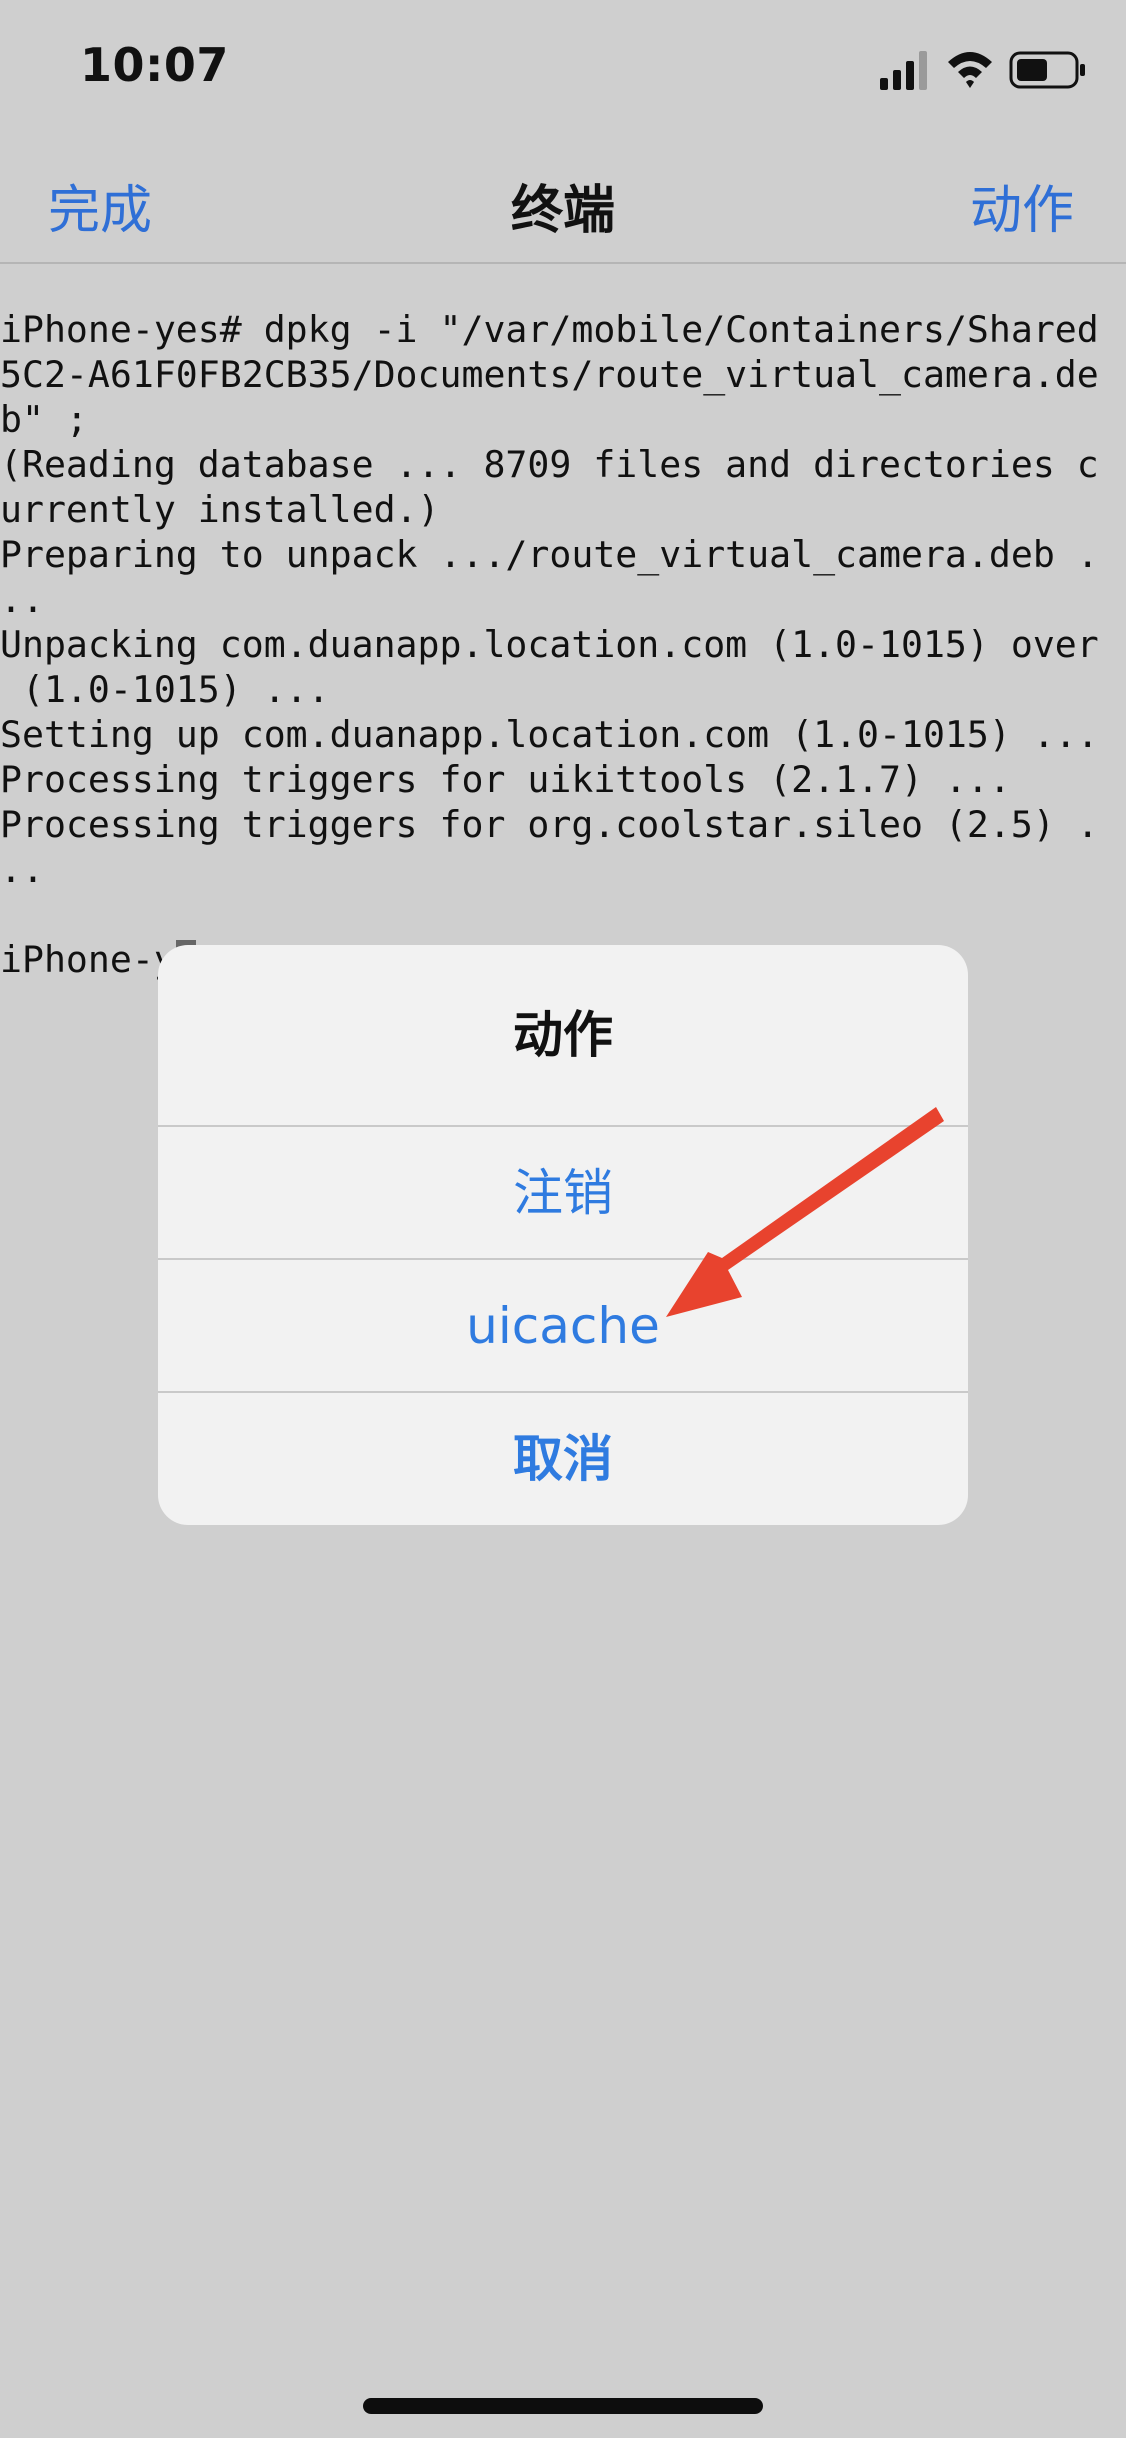 The height and width of the screenshot is (2438, 1126). Describe the element at coordinates (563, 1191) in the screenshot. I see `logout-button: 注销` at that location.